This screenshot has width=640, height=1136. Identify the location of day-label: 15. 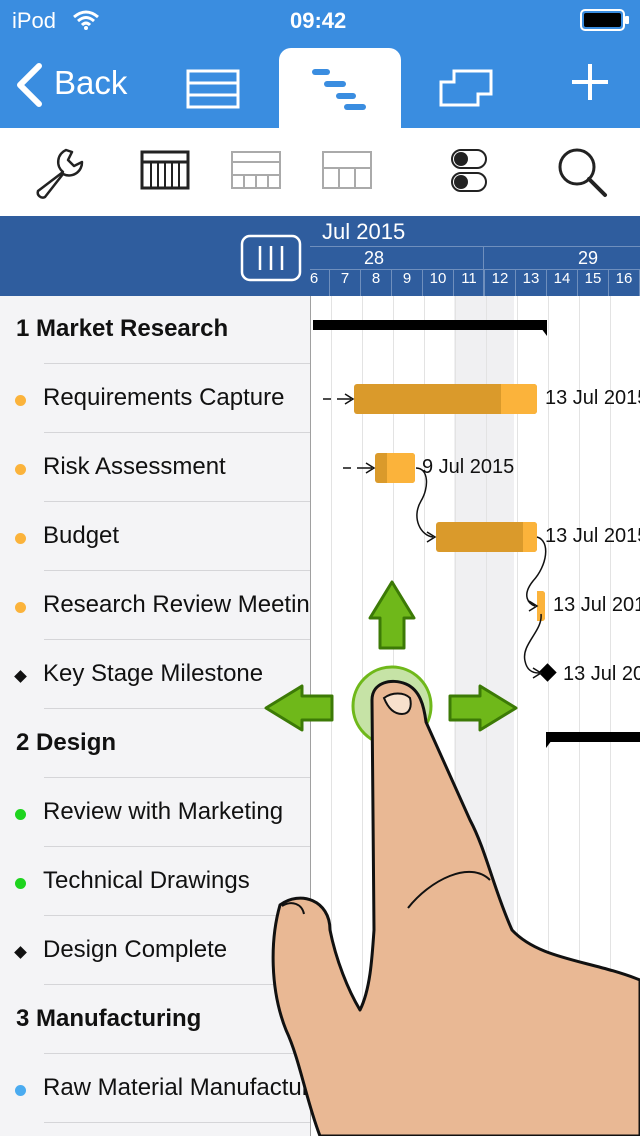
(593, 278).